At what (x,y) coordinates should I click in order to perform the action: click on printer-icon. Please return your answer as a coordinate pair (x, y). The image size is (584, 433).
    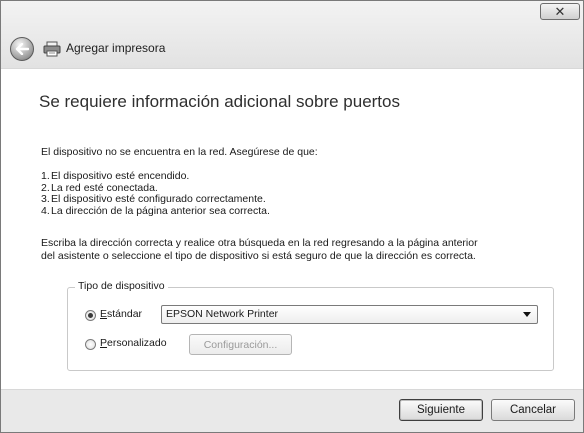
    Looking at the image, I should click on (52, 49).